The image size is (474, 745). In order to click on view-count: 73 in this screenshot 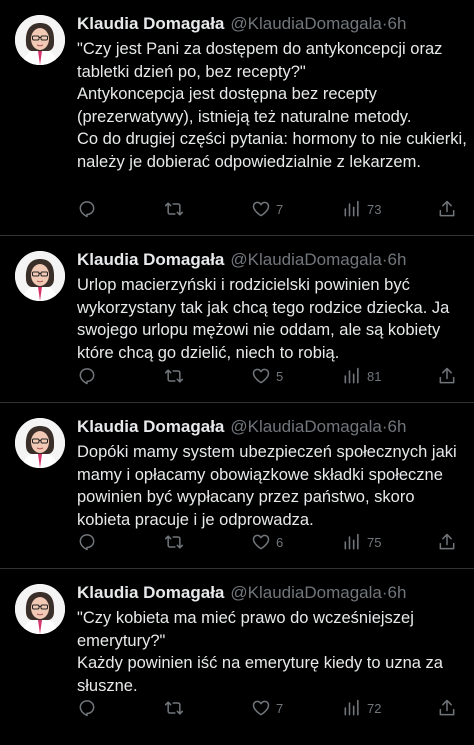, I will do `click(374, 209)`.